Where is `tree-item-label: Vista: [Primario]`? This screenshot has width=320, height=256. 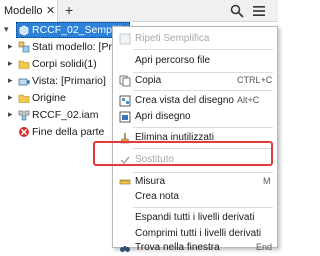 tree-item-label: Vista: [Primario] is located at coordinates (69, 81).